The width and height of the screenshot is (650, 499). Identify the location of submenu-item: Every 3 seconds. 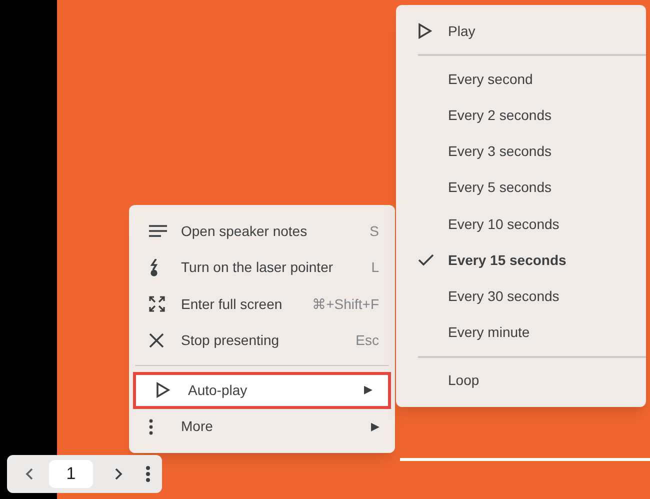
(521, 152).